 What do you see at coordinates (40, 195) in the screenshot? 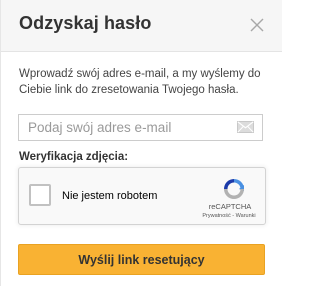
I see `recaptcha-checkbox` at bounding box center [40, 195].